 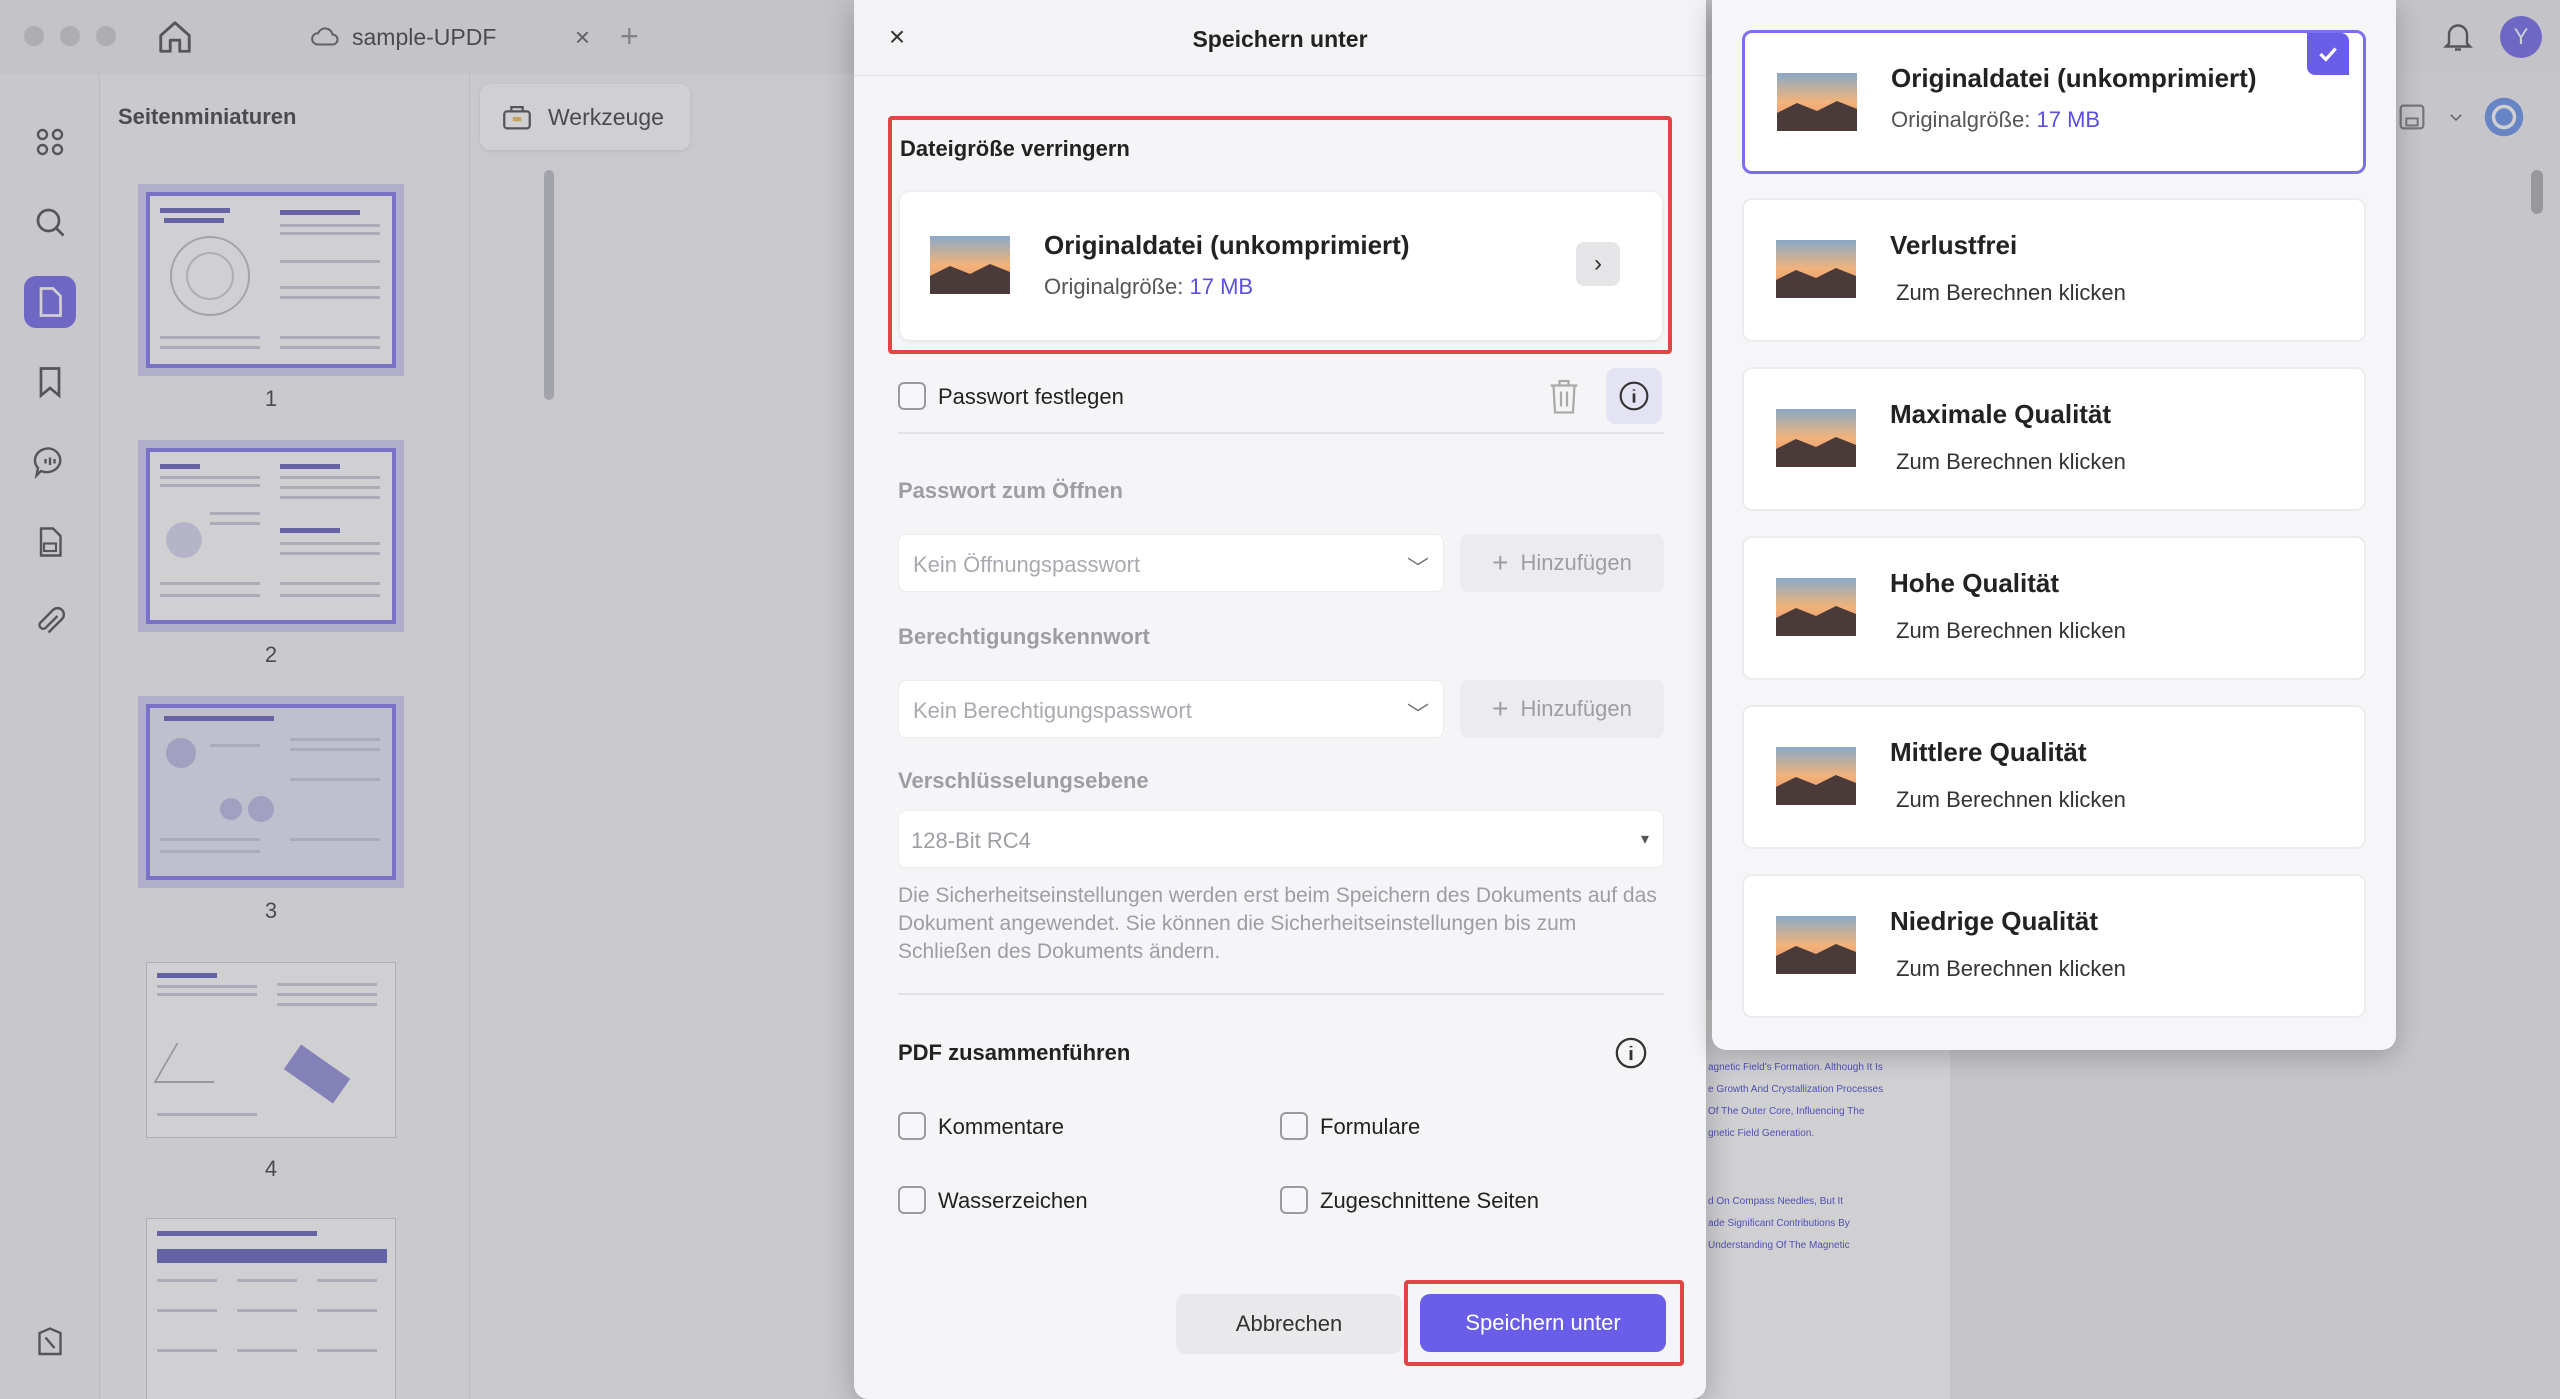 I want to click on original-size: Originalgröße: 17 MB, so click(x=1148, y=287).